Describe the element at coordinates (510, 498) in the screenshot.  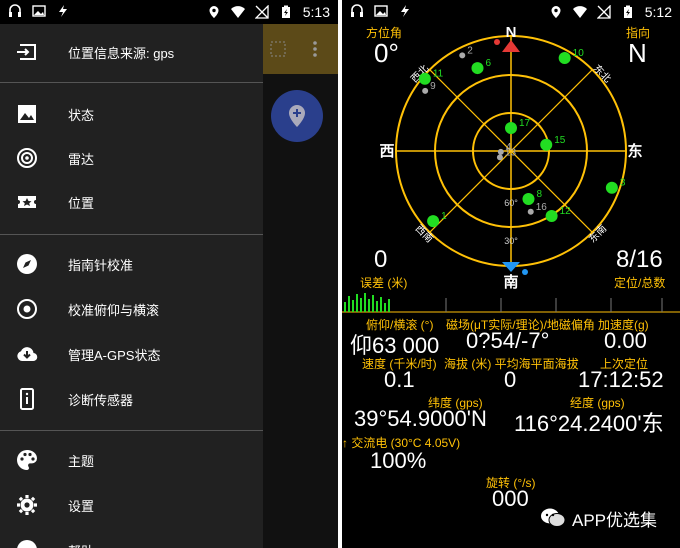
I see `rotation-value: 000` at that location.